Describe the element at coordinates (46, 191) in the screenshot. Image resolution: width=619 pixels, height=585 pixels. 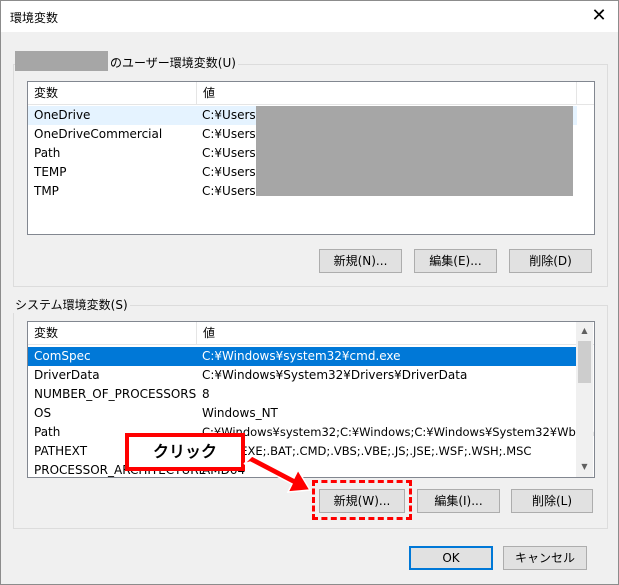
I see `row-variable: TMP` at that location.